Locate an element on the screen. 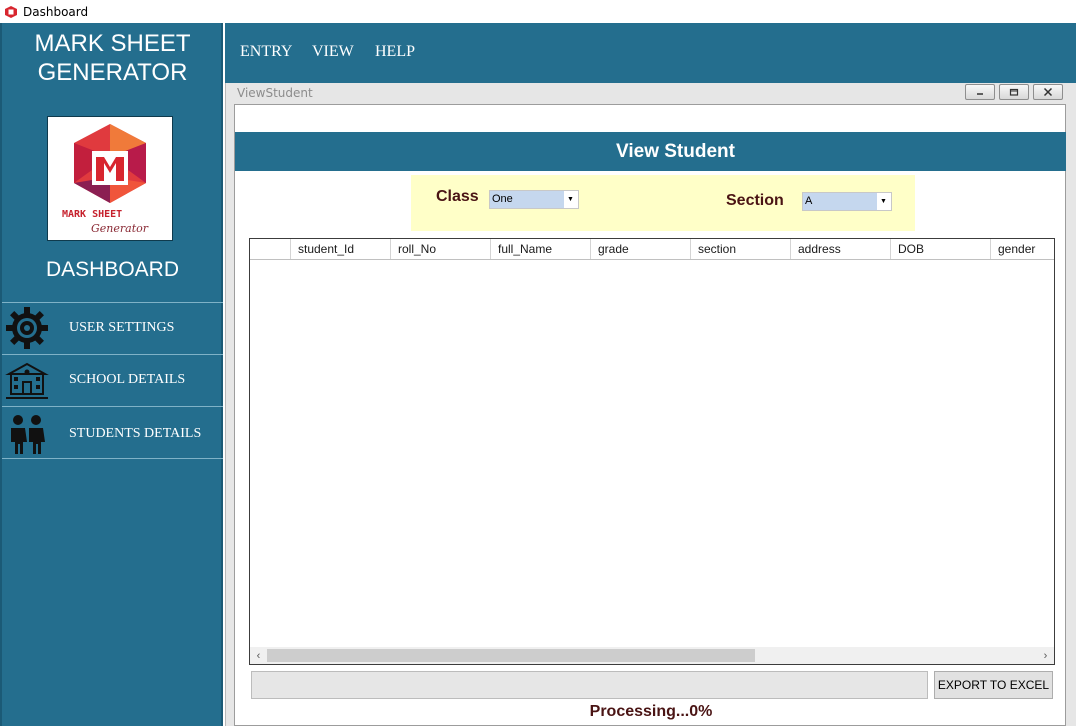 This screenshot has width=1076, height=726. gear-icon is located at coordinates (27, 328).